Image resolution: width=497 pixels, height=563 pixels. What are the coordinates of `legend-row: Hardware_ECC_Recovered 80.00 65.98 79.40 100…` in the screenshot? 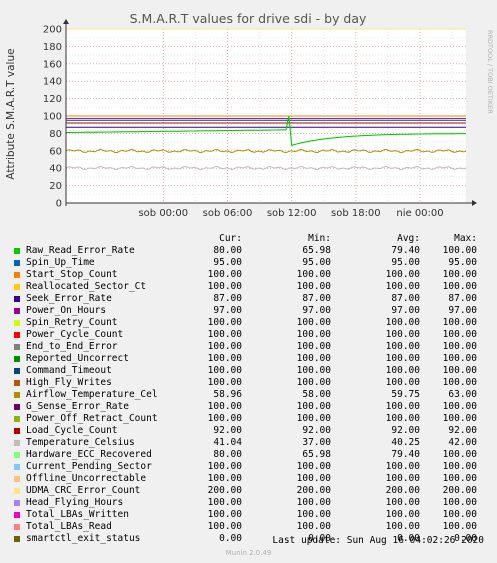 It's located at (251, 455).